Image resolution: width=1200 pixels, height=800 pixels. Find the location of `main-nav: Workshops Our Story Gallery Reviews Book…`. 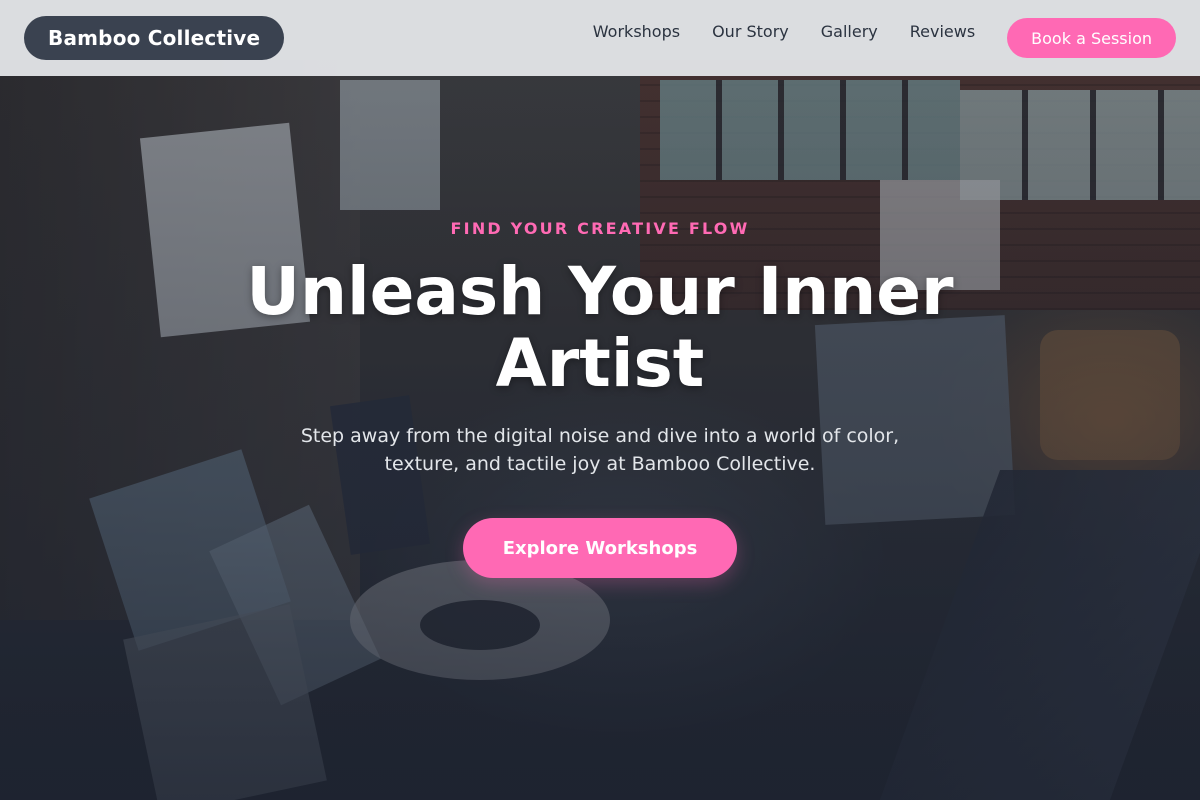

main-nav: Workshops Our Story Gallery Reviews Book… is located at coordinates (884, 38).